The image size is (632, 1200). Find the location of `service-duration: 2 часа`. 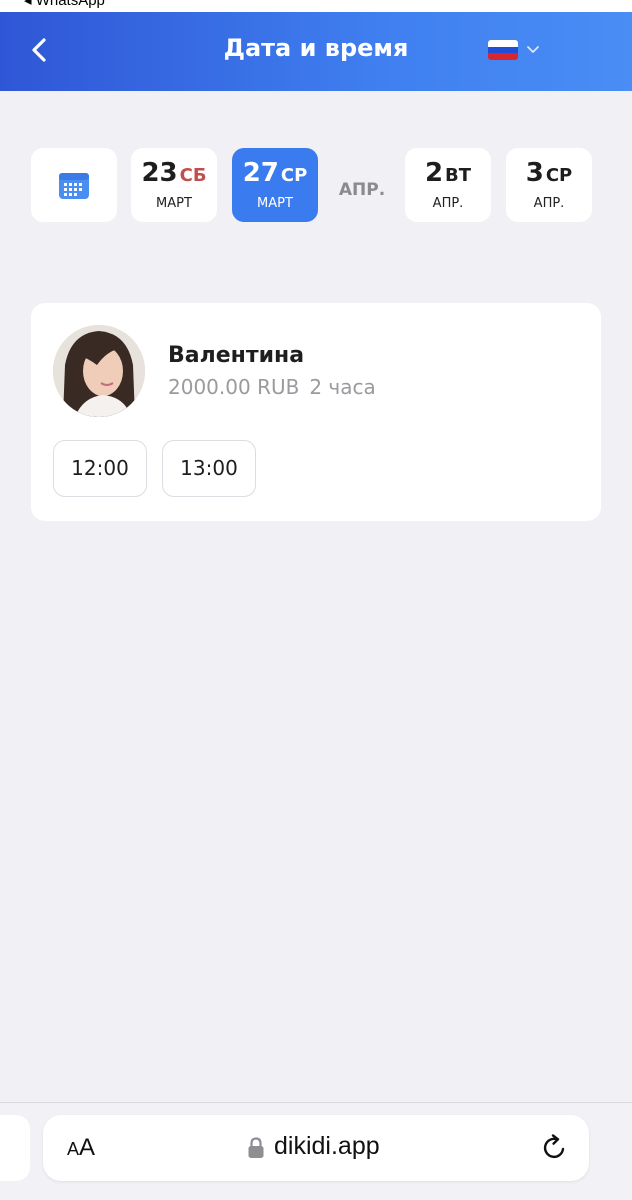

service-duration: 2 часа is located at coordinates (342, 387).